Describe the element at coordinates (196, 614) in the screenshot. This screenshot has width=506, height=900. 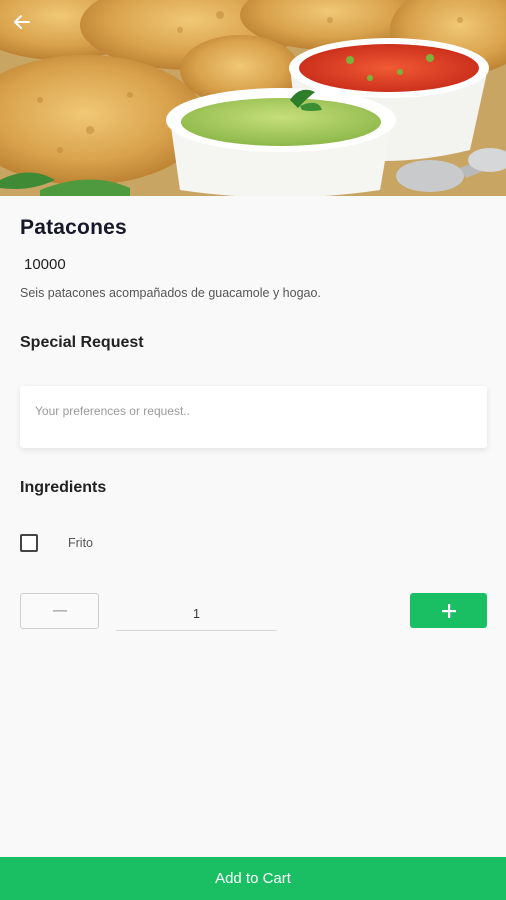
I see `quantity-value: 1` at that location.